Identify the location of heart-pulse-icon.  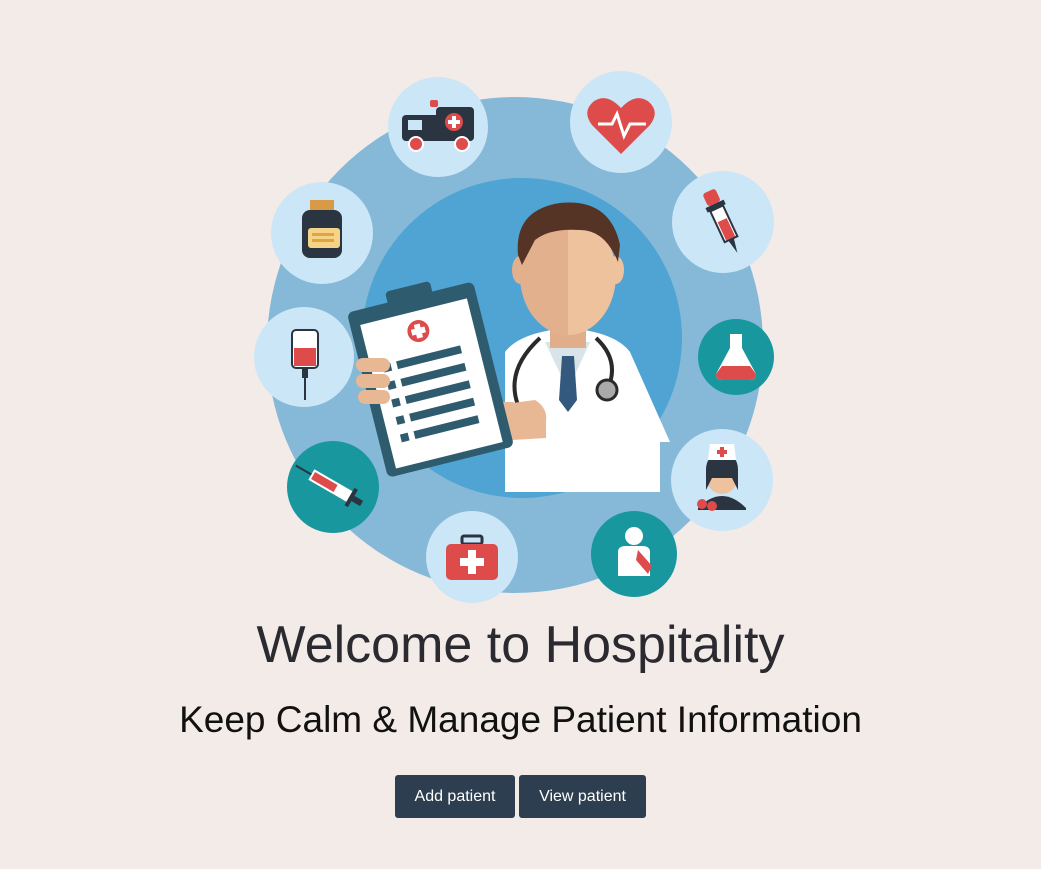
(621, 122).